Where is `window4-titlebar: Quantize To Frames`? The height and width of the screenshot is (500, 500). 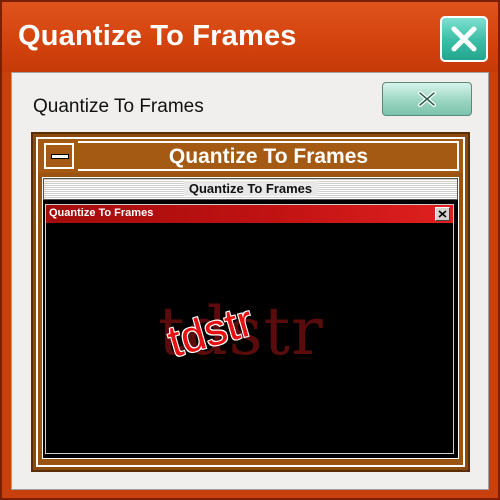
window4-titlebar: Quantize To Frames is located at coordinates (250, 189).